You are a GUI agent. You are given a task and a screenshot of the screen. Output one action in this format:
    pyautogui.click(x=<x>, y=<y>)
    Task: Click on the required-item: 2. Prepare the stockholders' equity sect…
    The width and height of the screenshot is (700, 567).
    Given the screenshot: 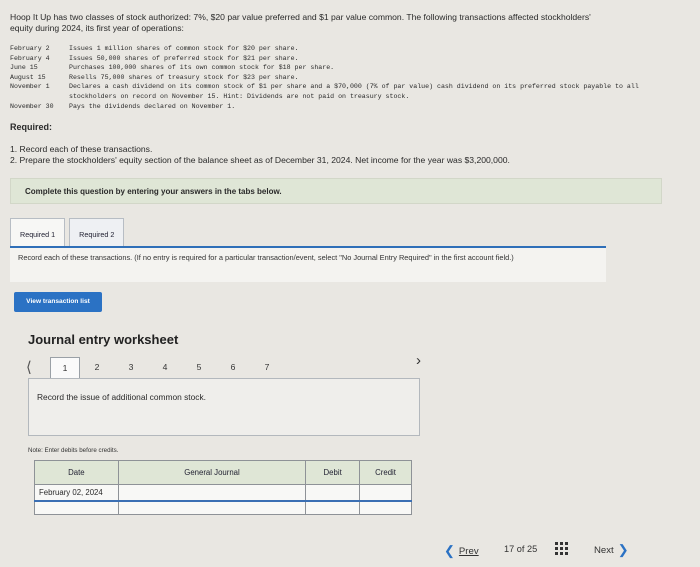 What is the action you would take?
    pyautogui.click(x=260, y=160)
    